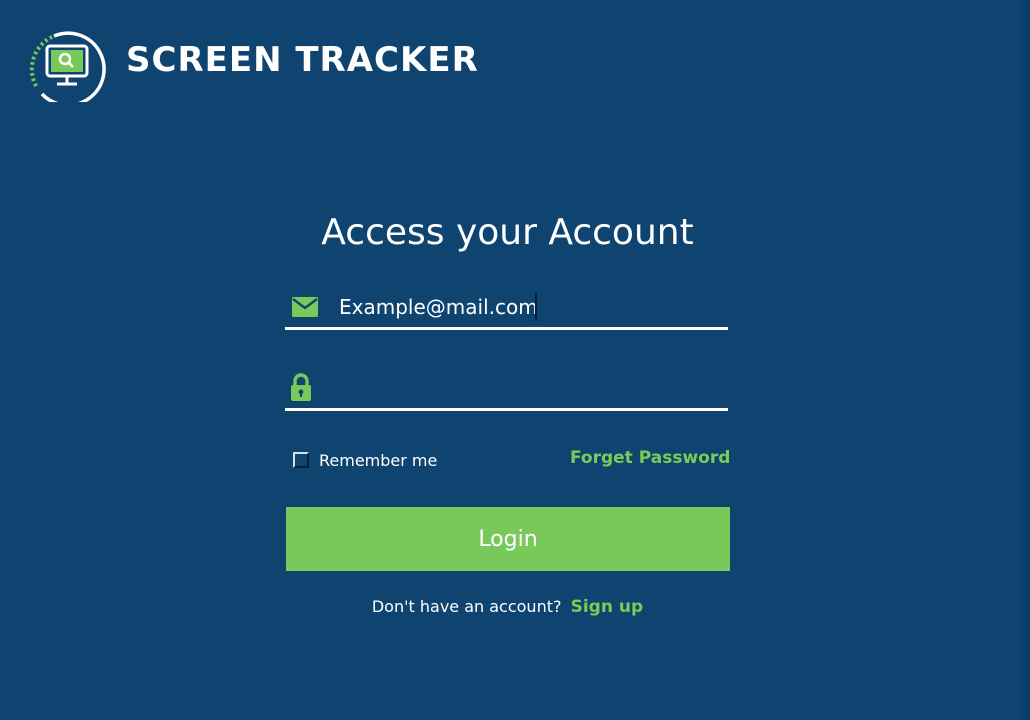 The width and height of the screenshot is (1030, 720). Describe the element at coordinates (536, 307) in the screenshot. I see `text-caret` at that location.